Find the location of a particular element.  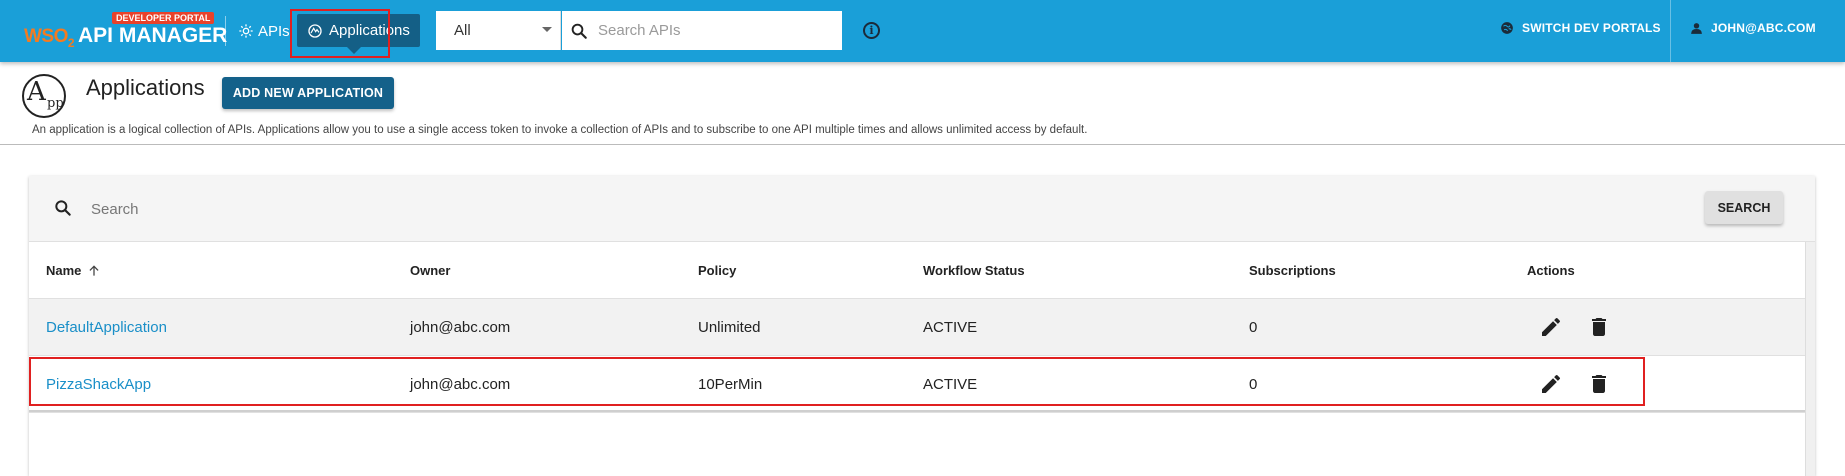

table-toolbar: SEARCH is located at coordinates (922, 209).